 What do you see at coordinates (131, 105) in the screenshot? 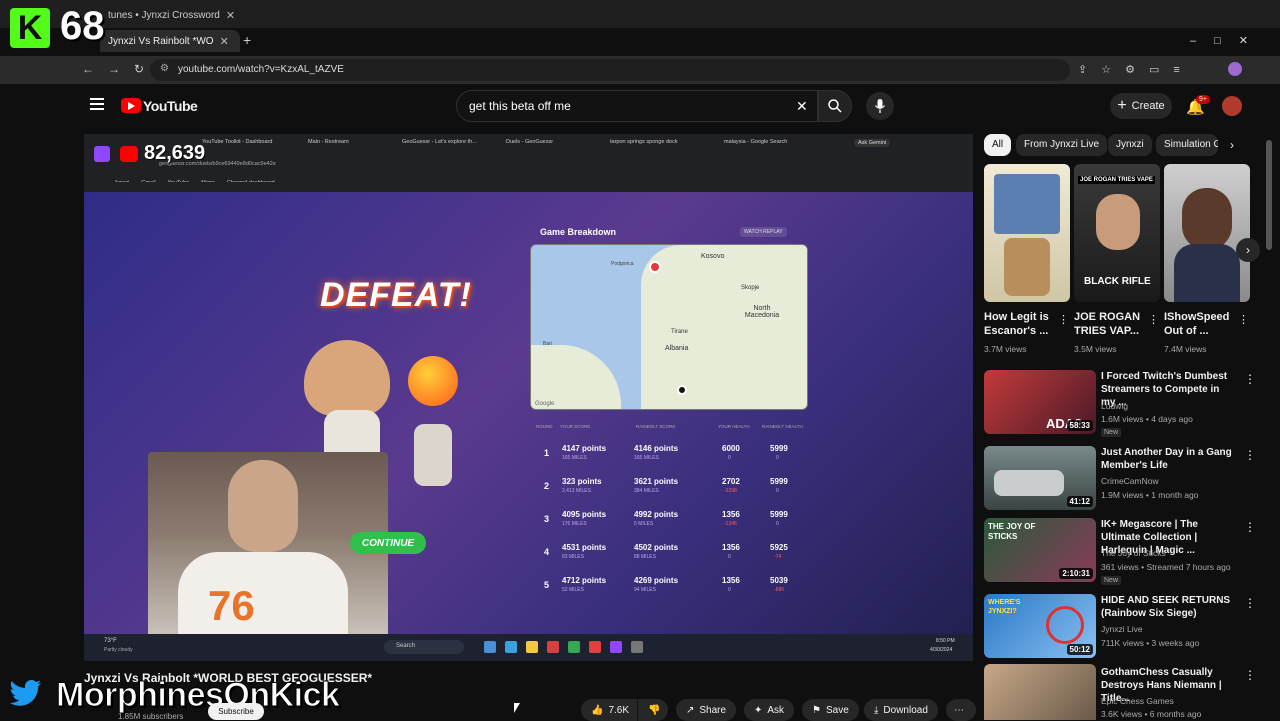
I see `youtube-logo-icon` at bounding box center [131, 105].